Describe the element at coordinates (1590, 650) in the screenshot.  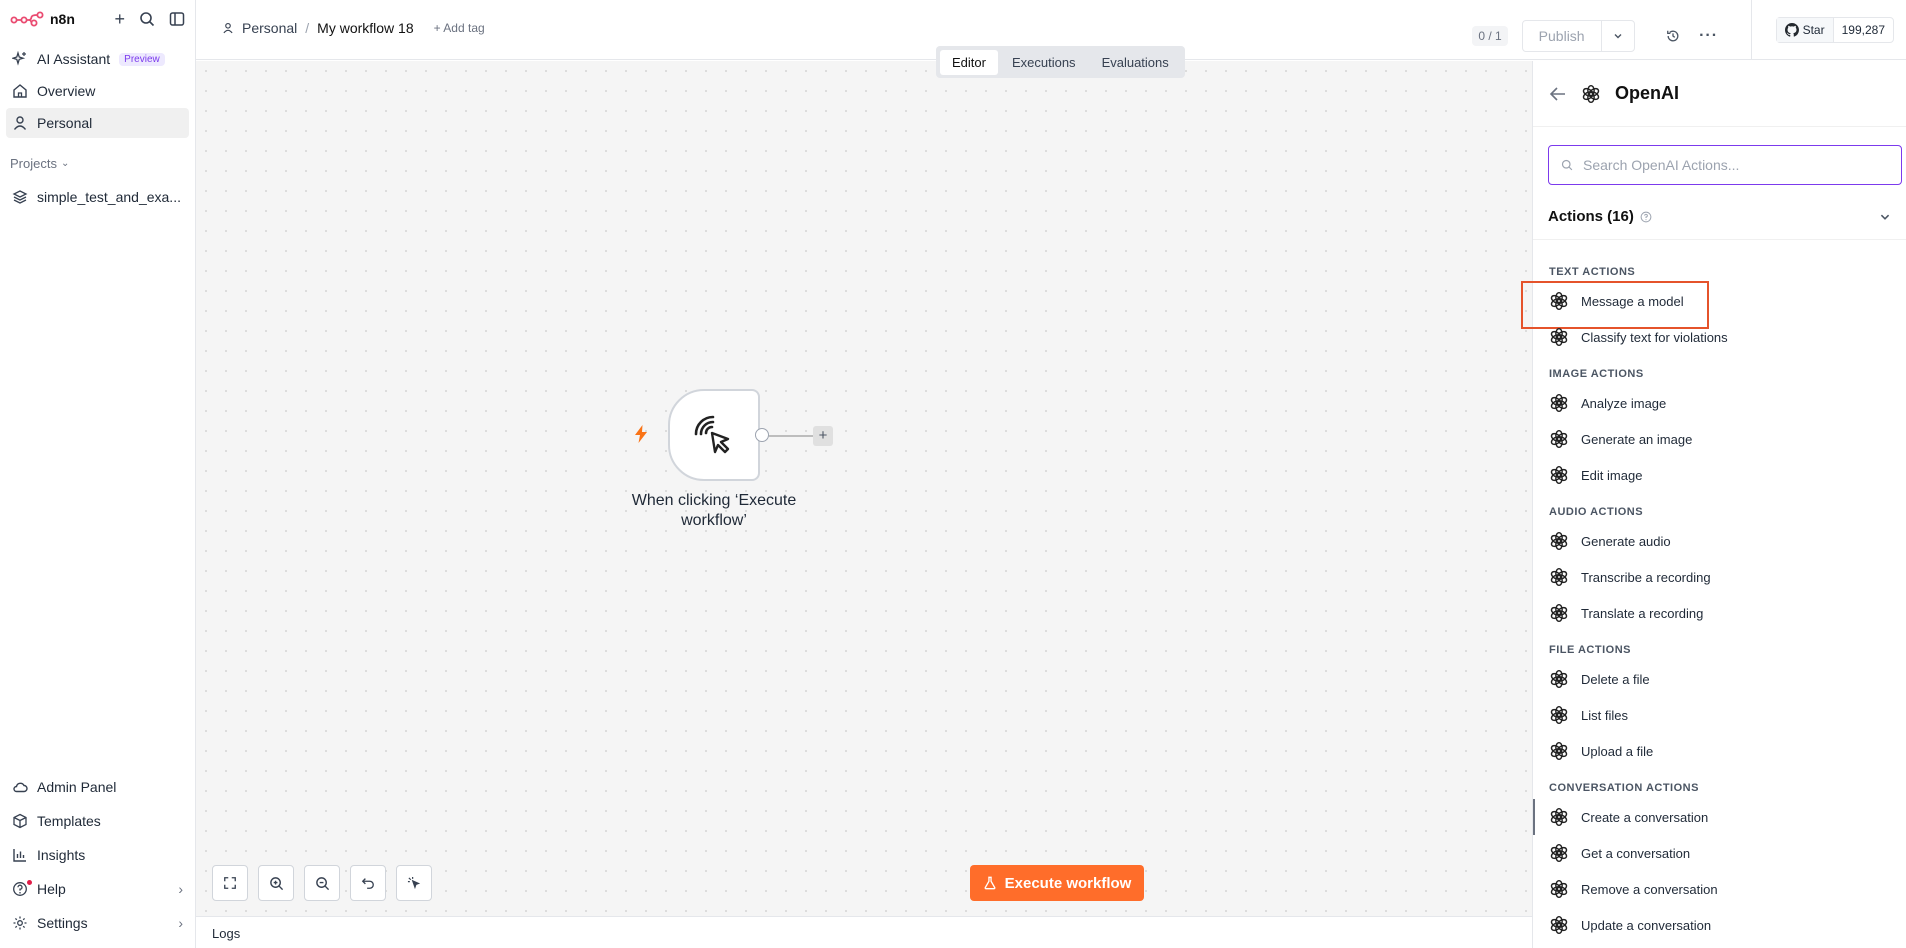
I see `action-group-title: FILE ACTIONS` at that location.